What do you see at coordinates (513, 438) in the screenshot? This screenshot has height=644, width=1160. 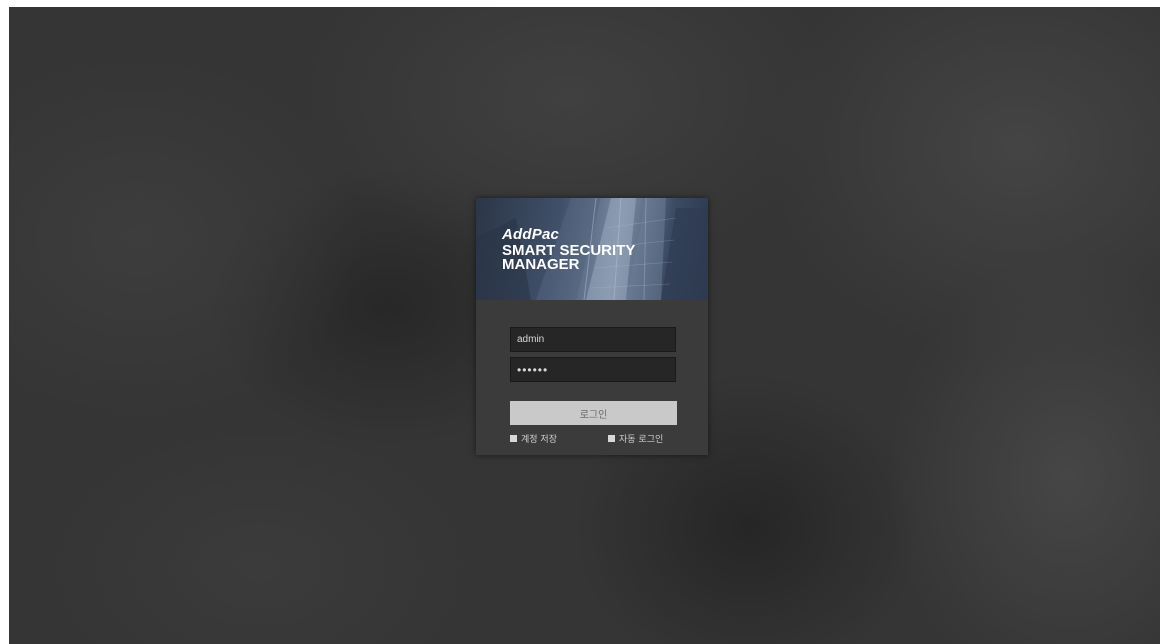 I see `save-account-checkbox` at bounding box center [513, 438].